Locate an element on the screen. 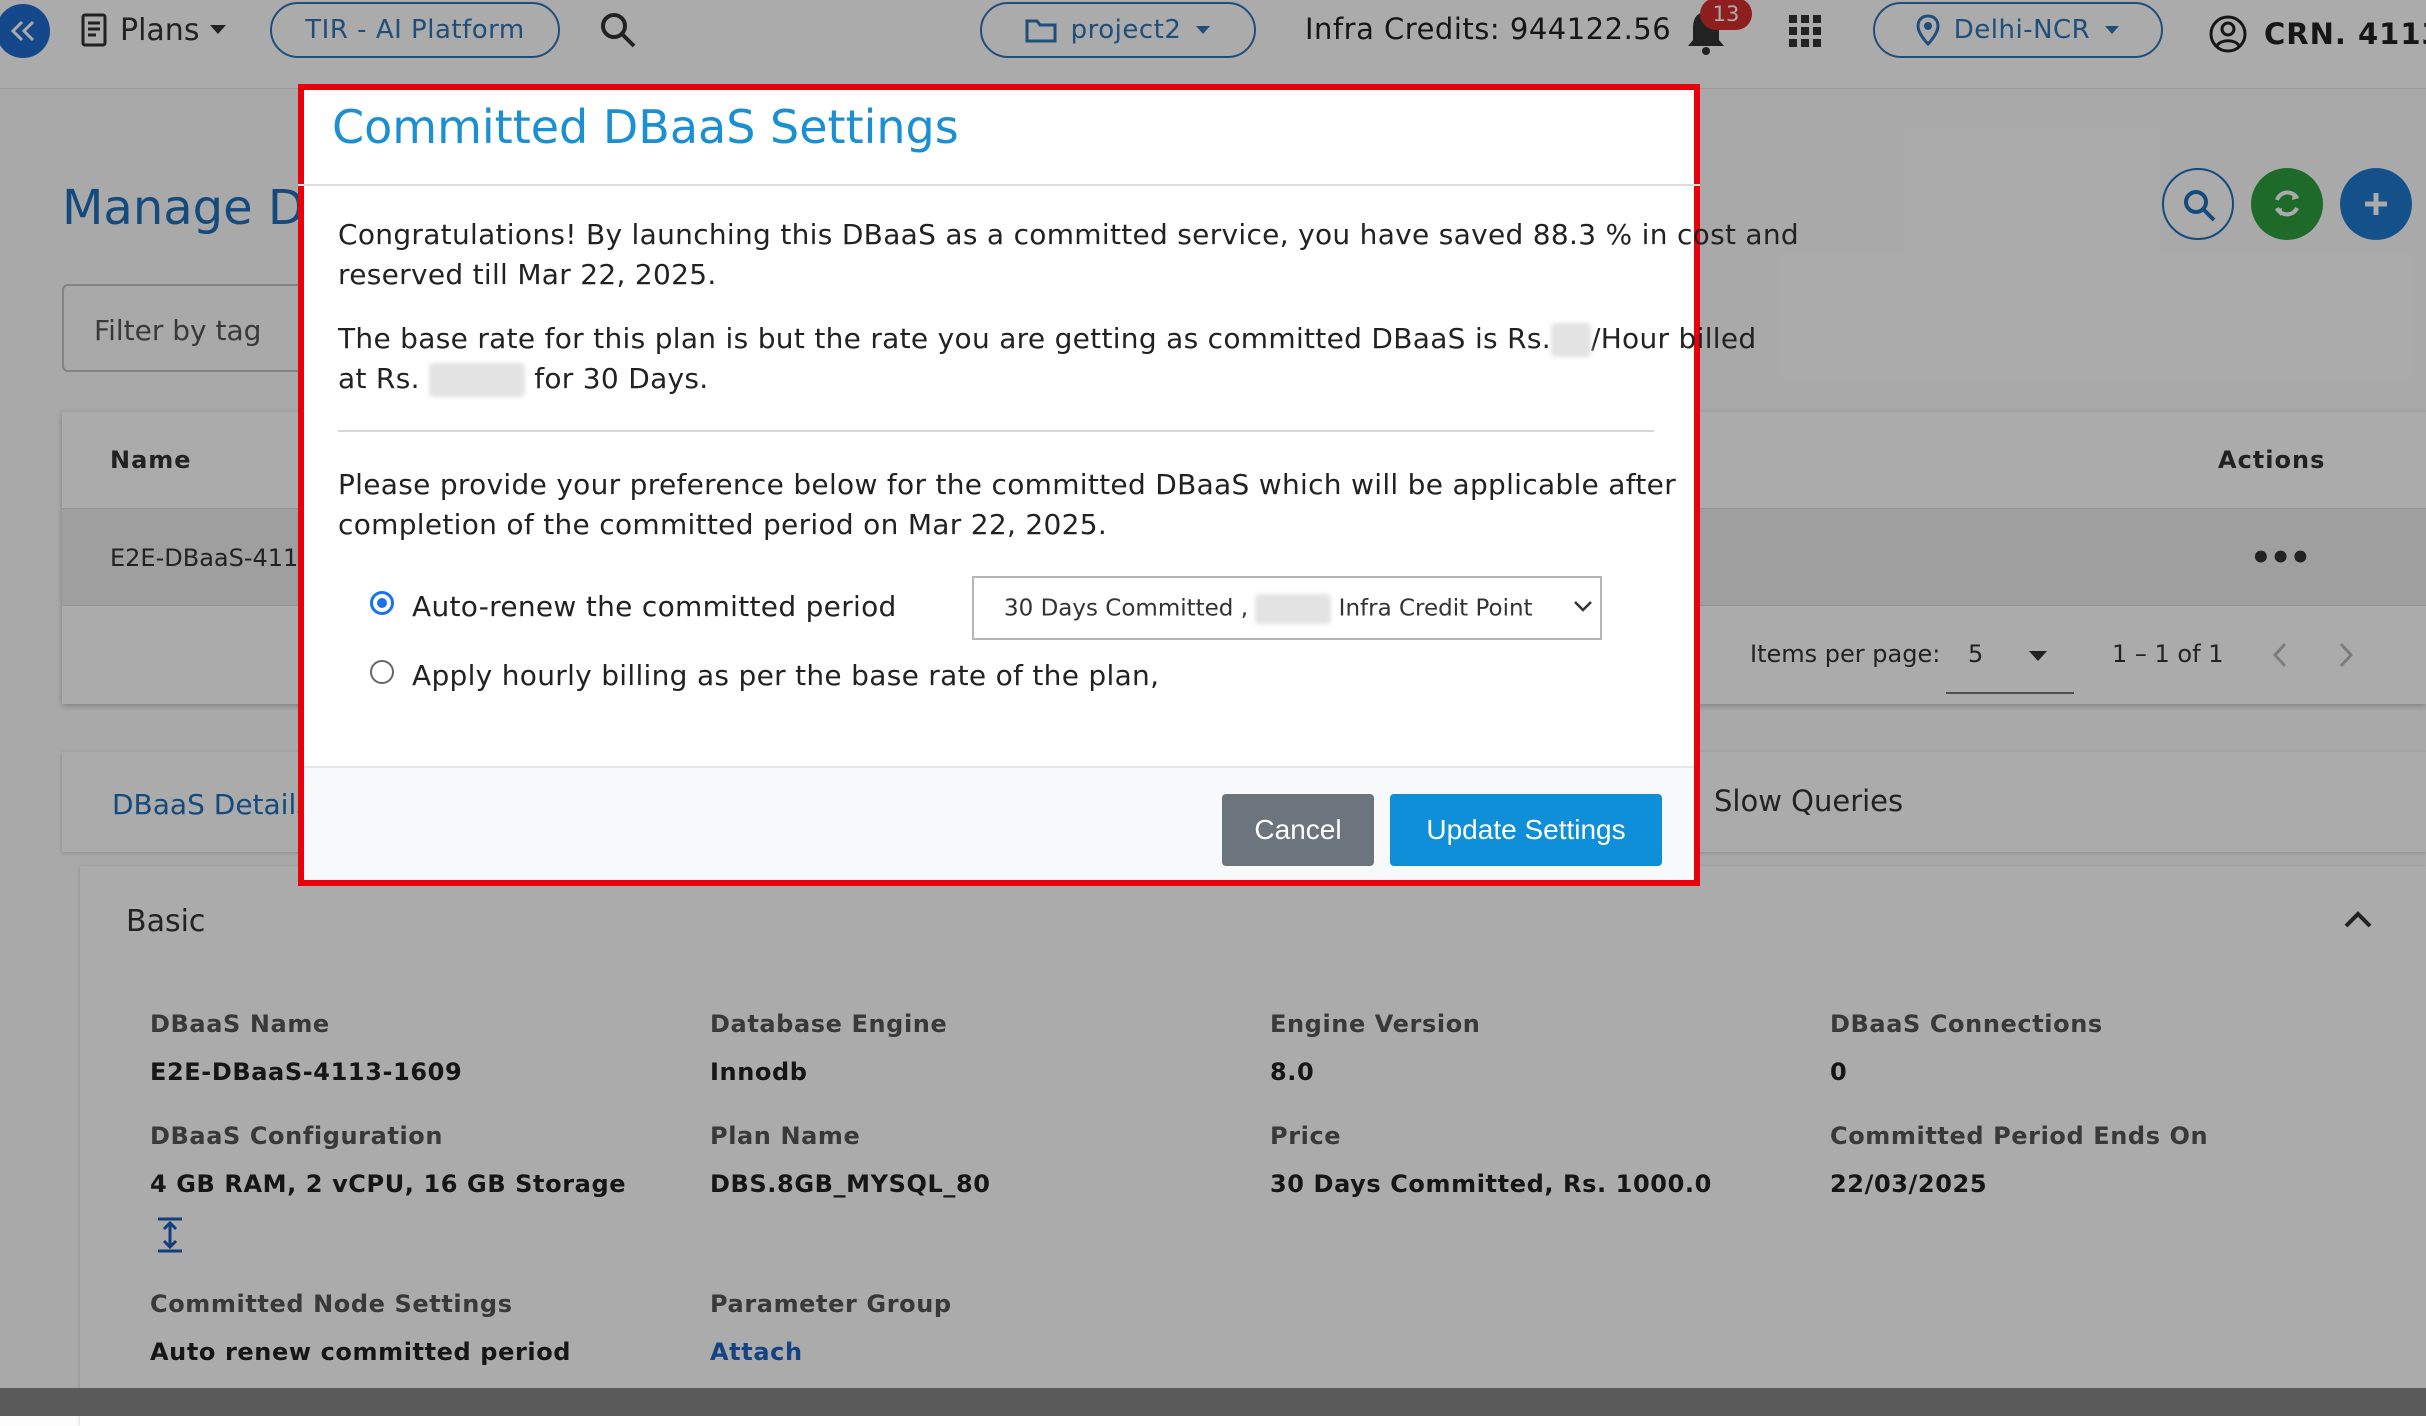  savings-message-cont: reserved till Mar 22, 2025. is located at coordinates (527, 274).